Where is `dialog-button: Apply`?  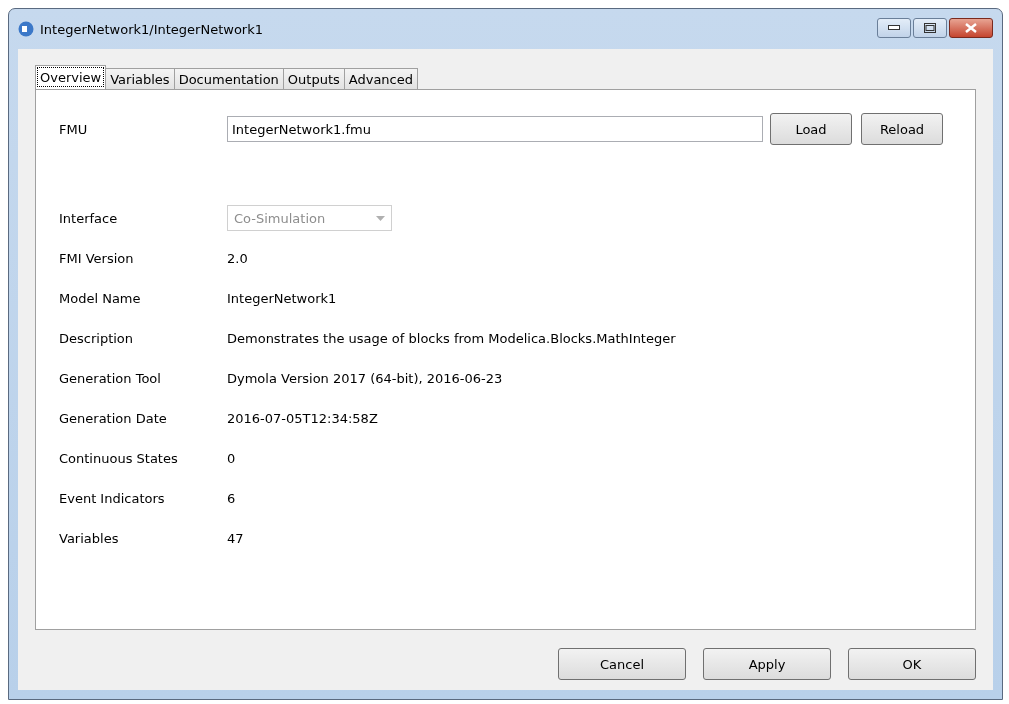 dialog-button: Apply is located at coordinates (767, 664).